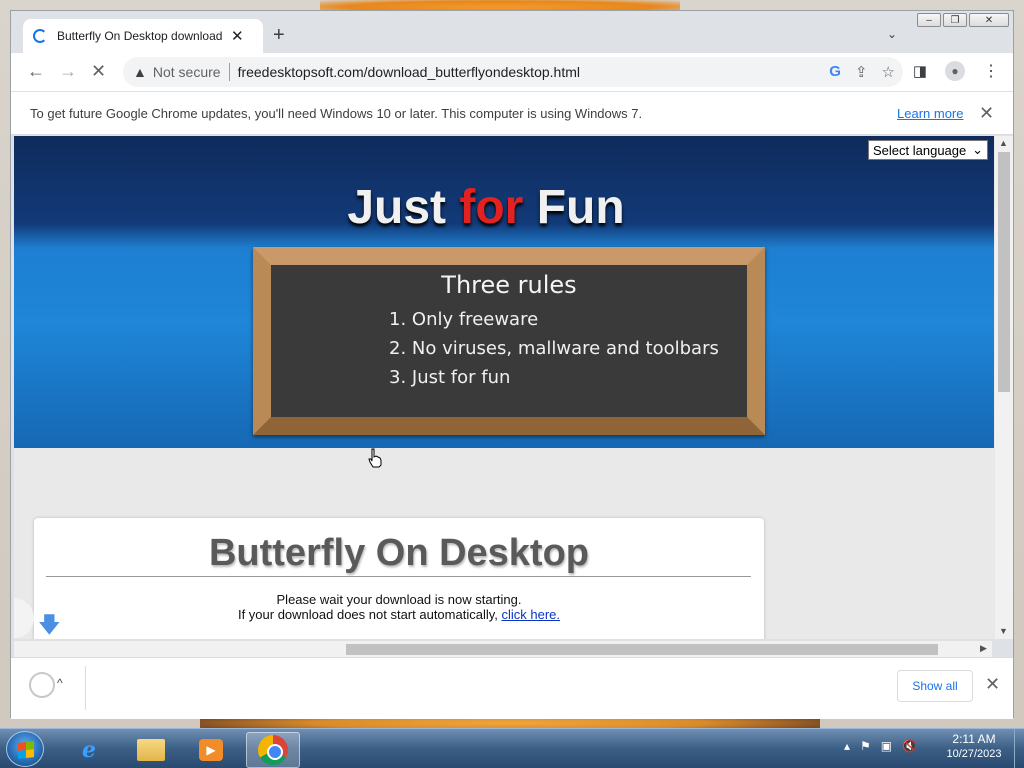 The height and width of the screenshot is (768, 1024). Describe the element at coordinates (464, 319) in the screenshot. I see `rule-item: 1. Only freeware` at that location.